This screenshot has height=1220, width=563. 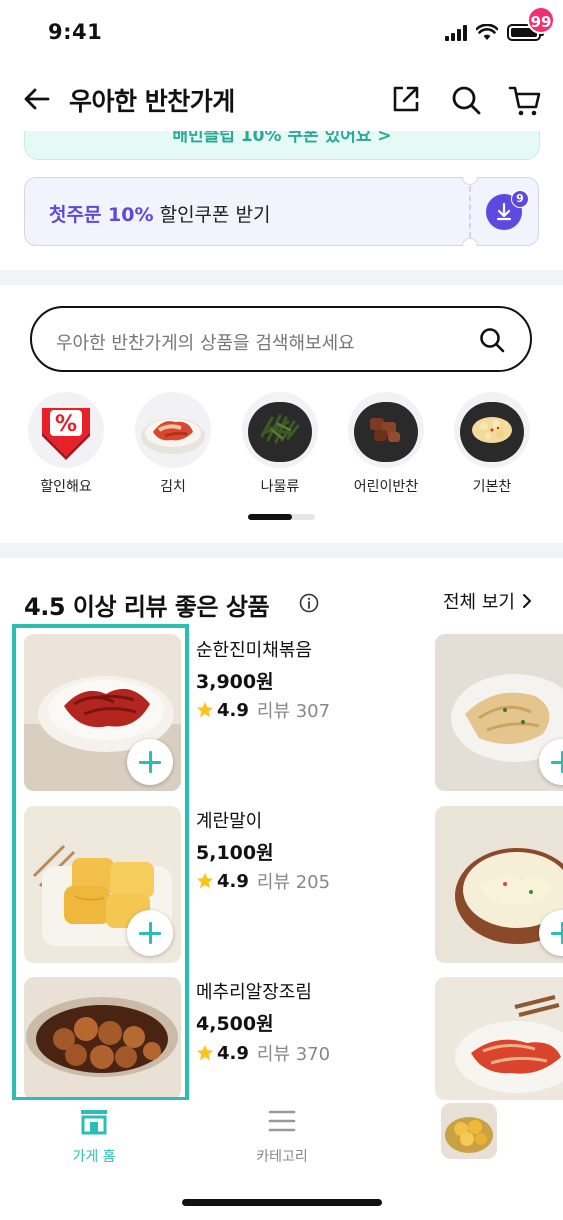 What do you see at coordinates (280, 430) in the screenshot?
I see `namul-image` at bounding box center [280, 430].